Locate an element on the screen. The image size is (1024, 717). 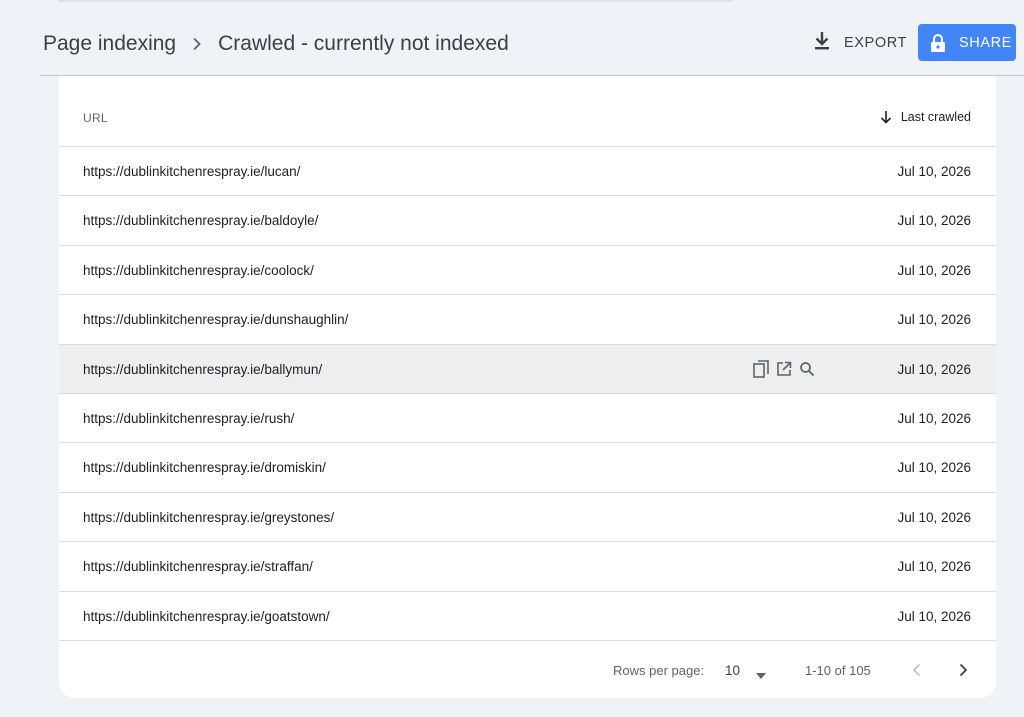
export-button: EXPORT is located at coordinates (859, 43).